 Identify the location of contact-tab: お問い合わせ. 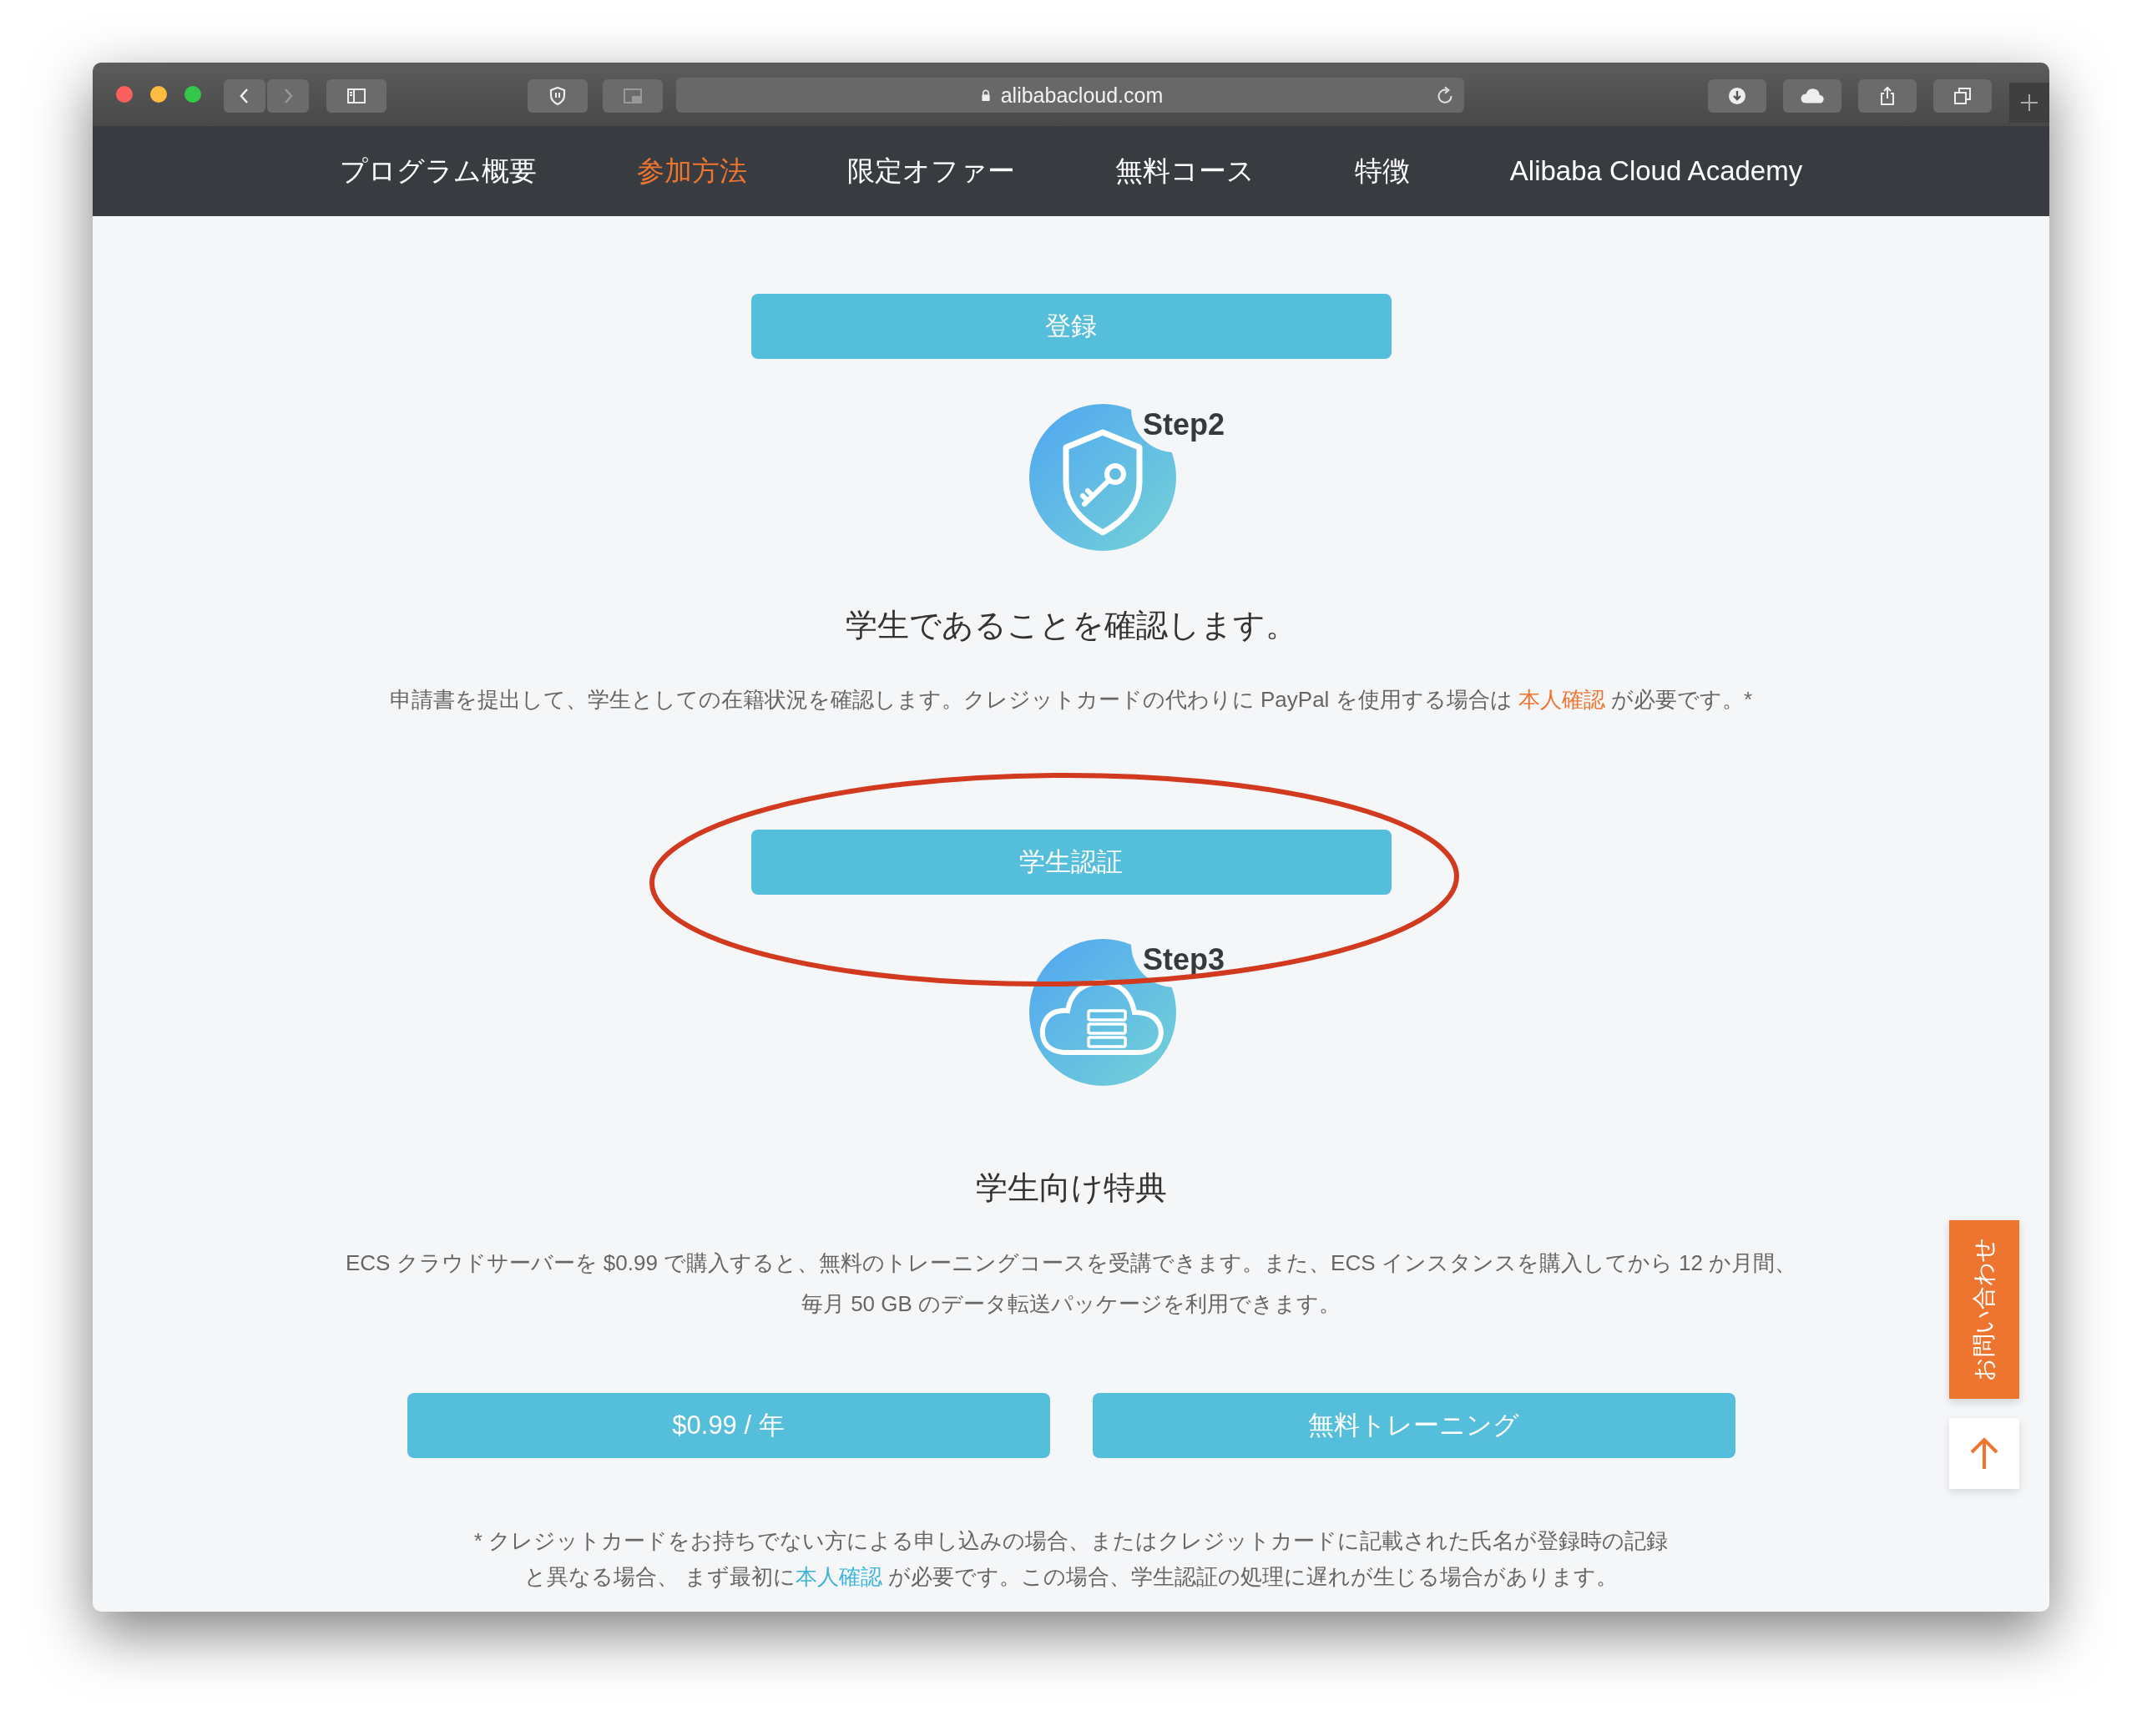
(1984, 1309).